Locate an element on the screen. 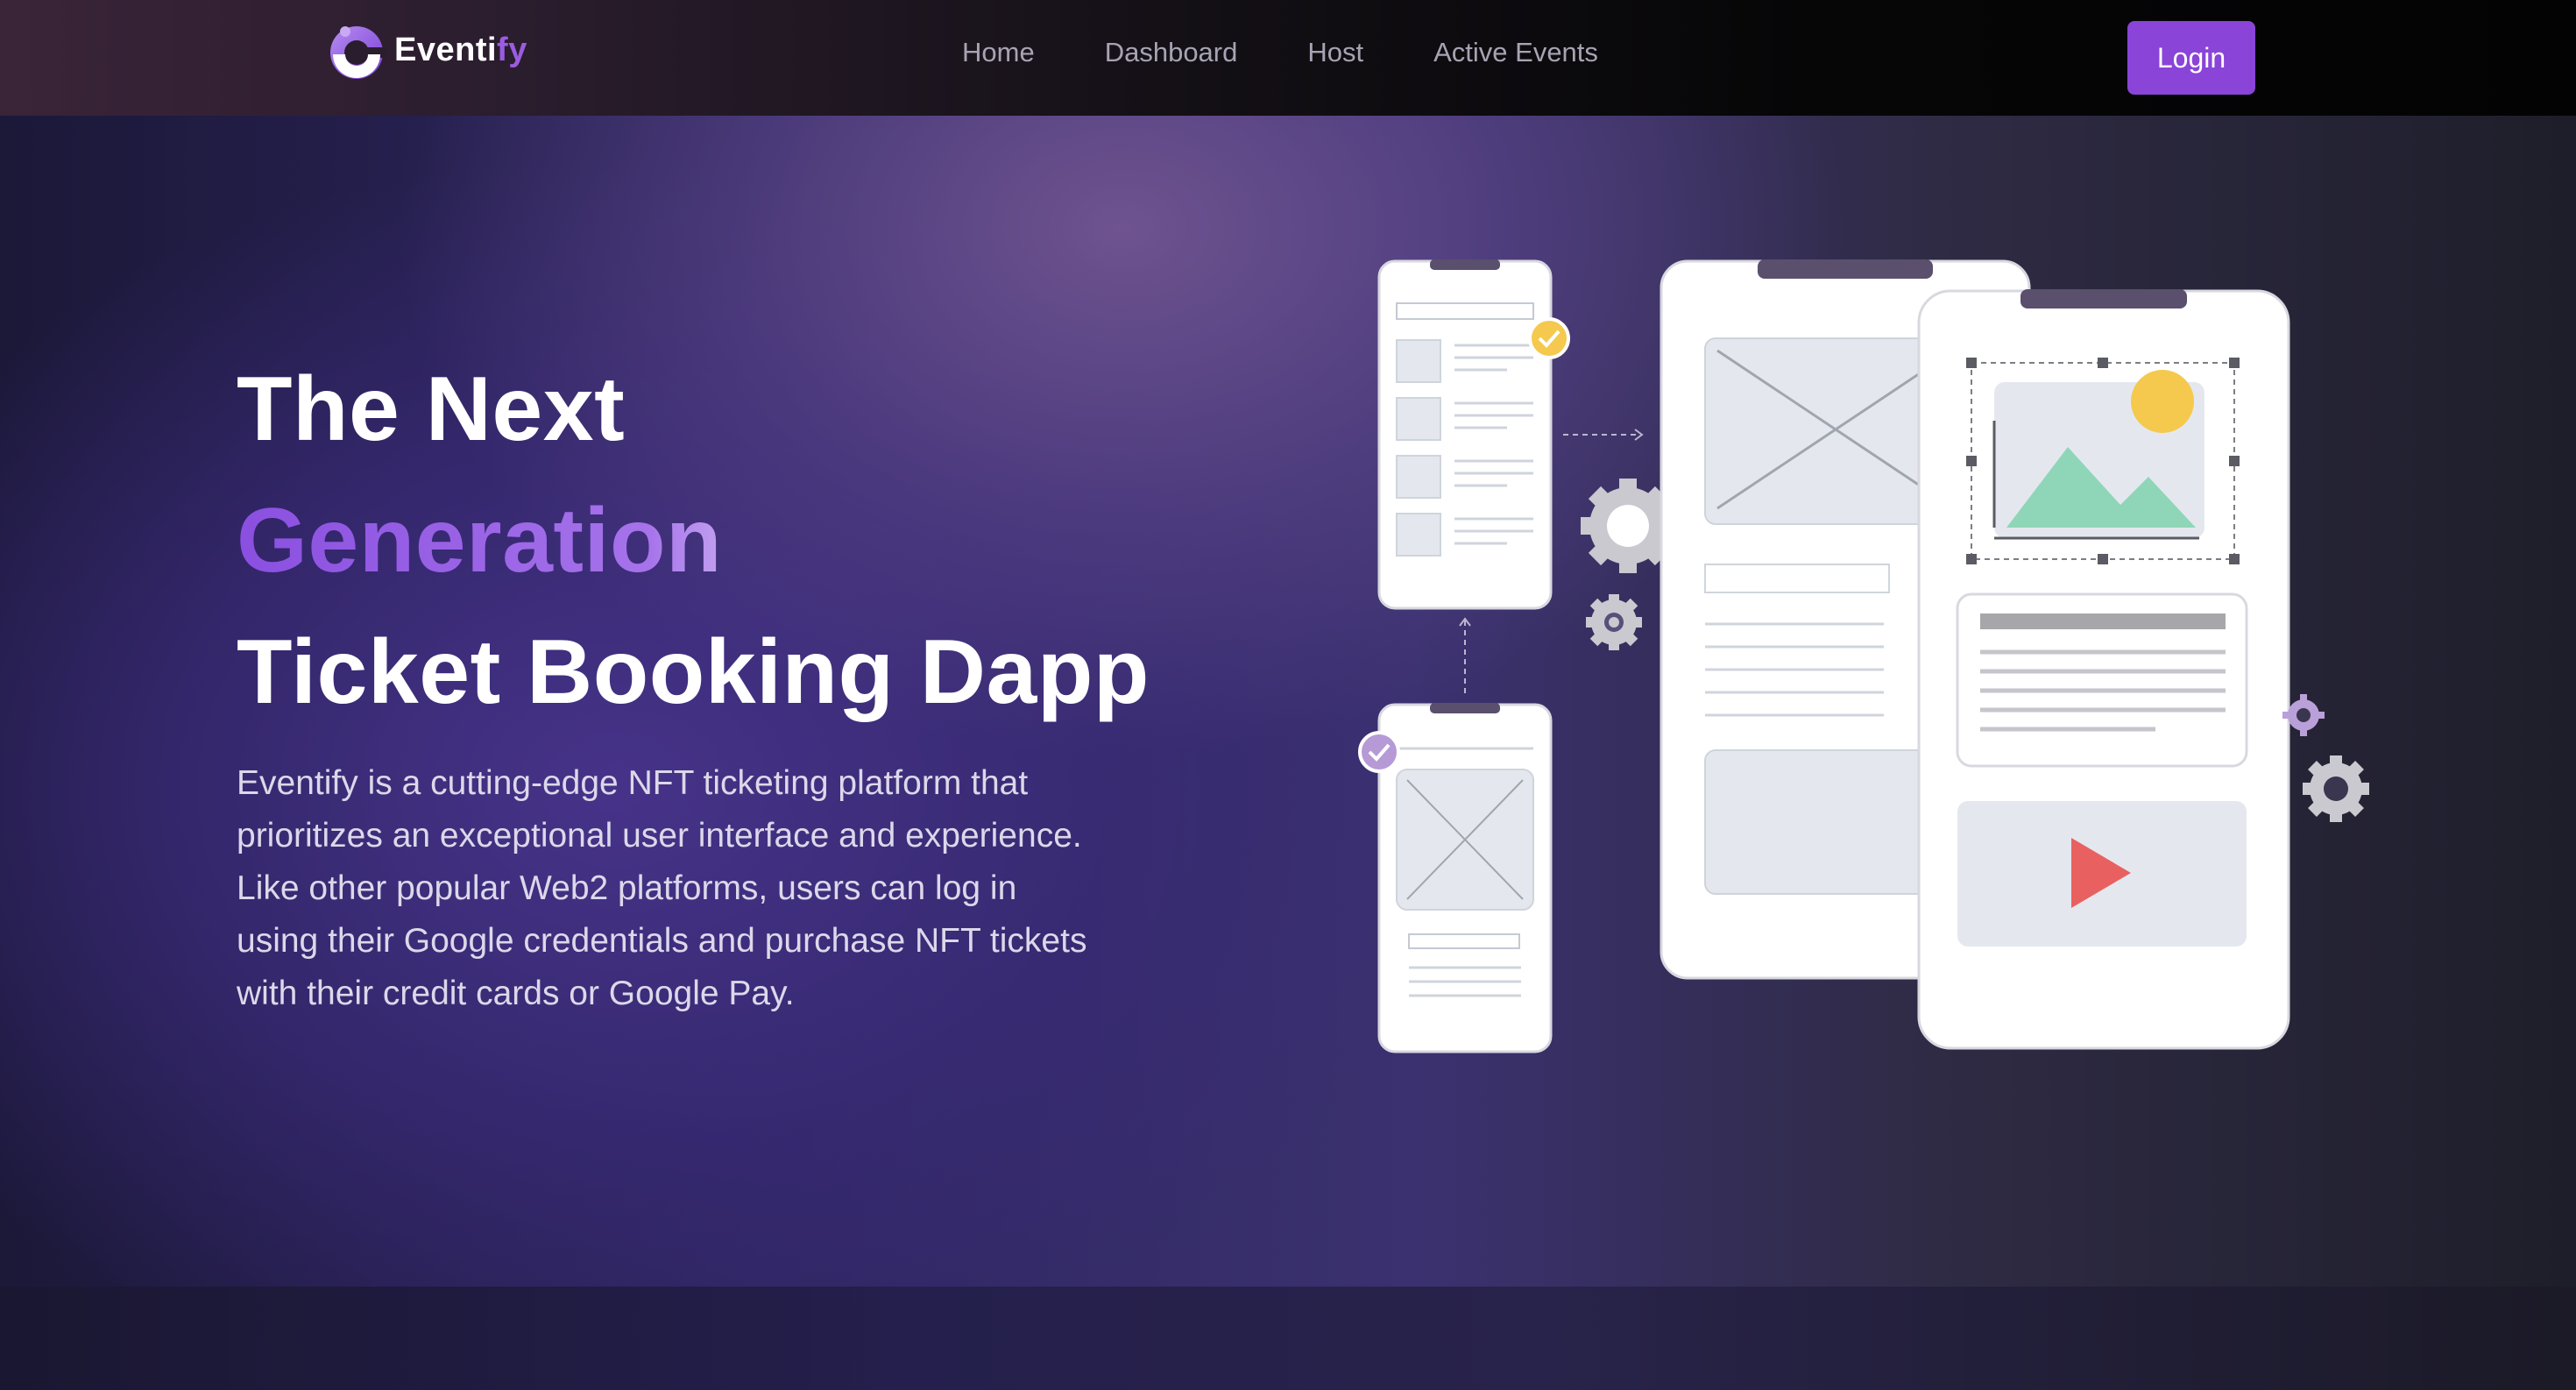 The image size is (2576, 1390). lower-section is located at coordinates (1288, 1338).